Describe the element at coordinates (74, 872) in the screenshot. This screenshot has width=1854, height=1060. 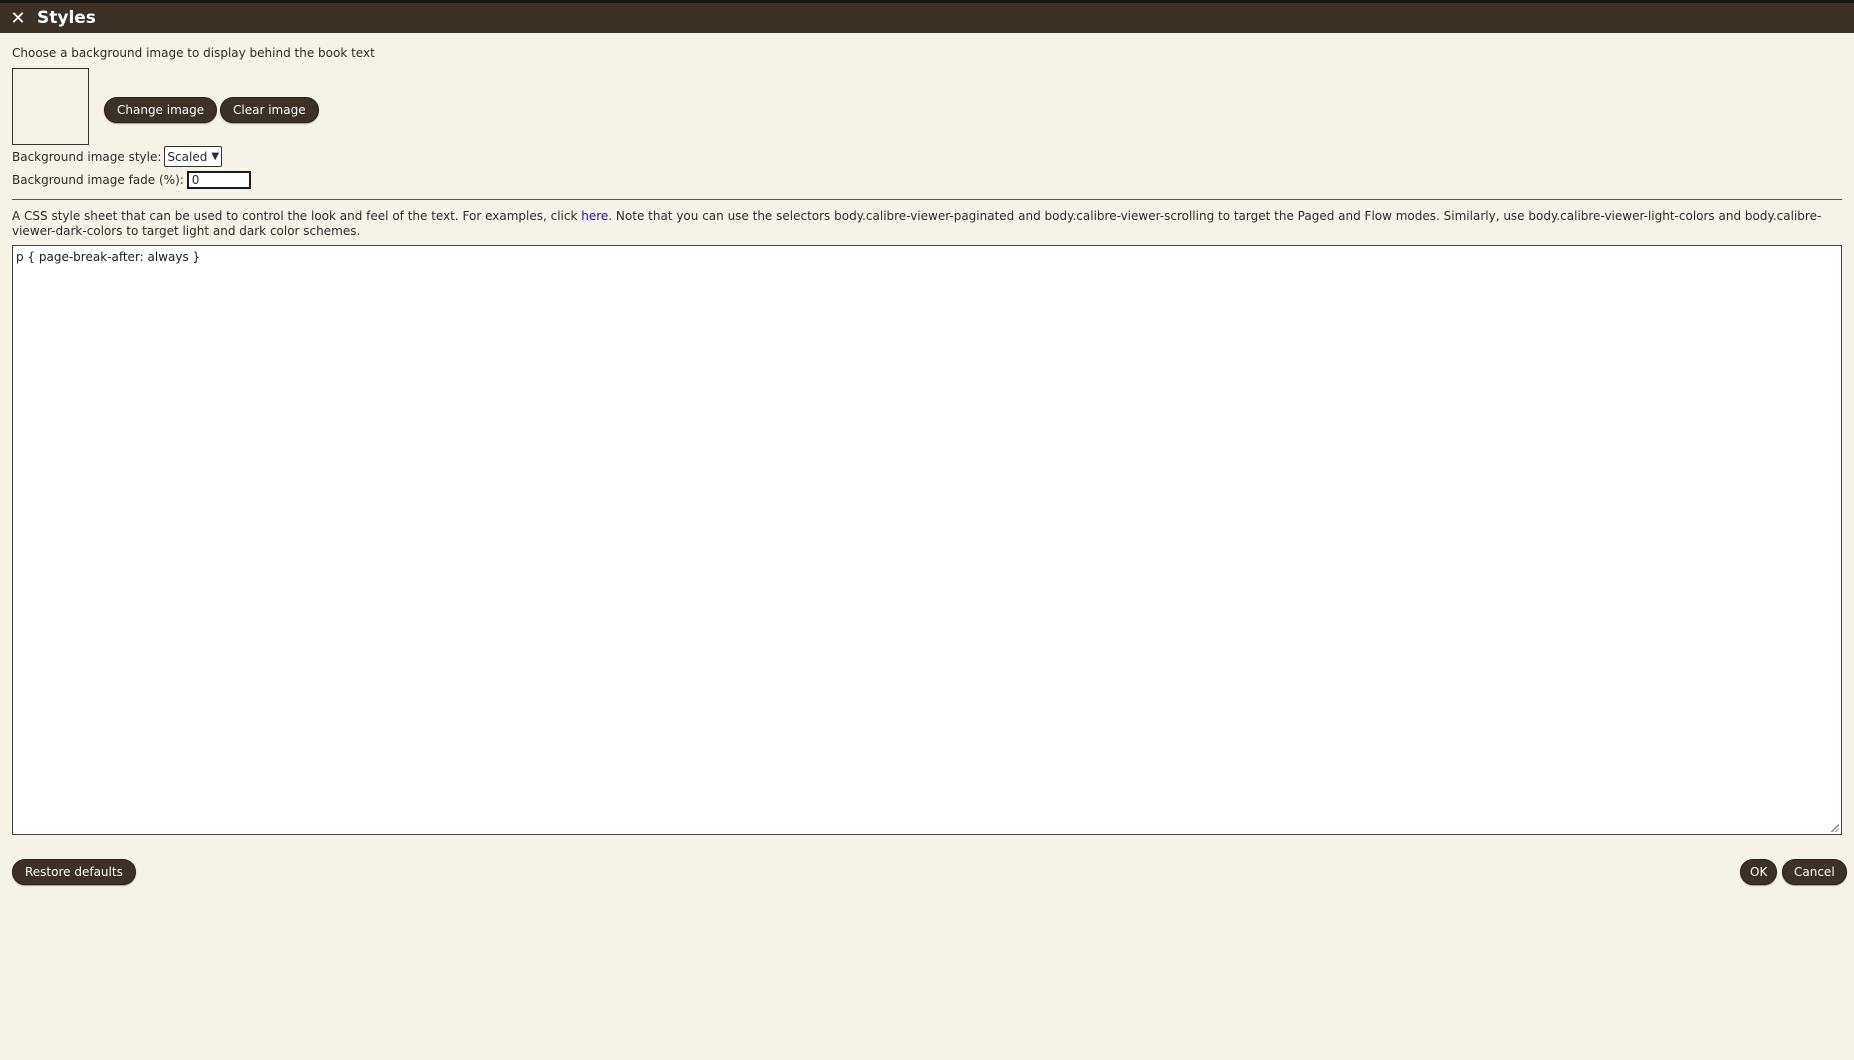
I see `restore-defaults-button: Restore defaults` at that location.